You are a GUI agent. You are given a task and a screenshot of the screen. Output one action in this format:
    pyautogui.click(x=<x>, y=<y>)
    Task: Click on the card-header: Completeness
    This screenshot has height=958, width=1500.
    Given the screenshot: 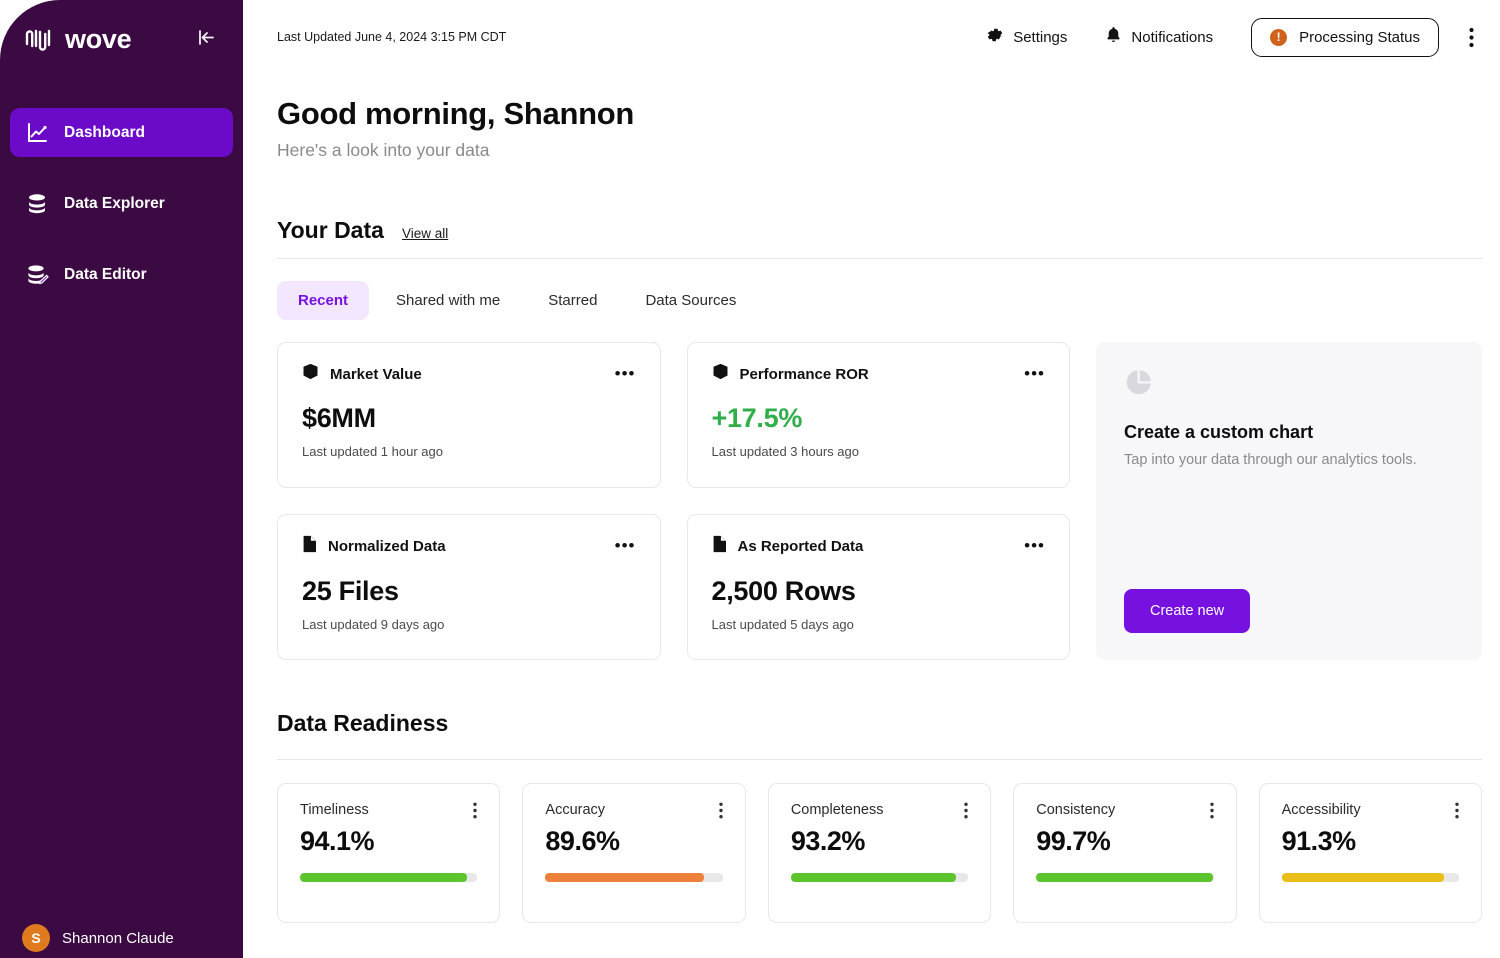 What is the action you would take?
    pyautogui.click(x=879, y=810)
    